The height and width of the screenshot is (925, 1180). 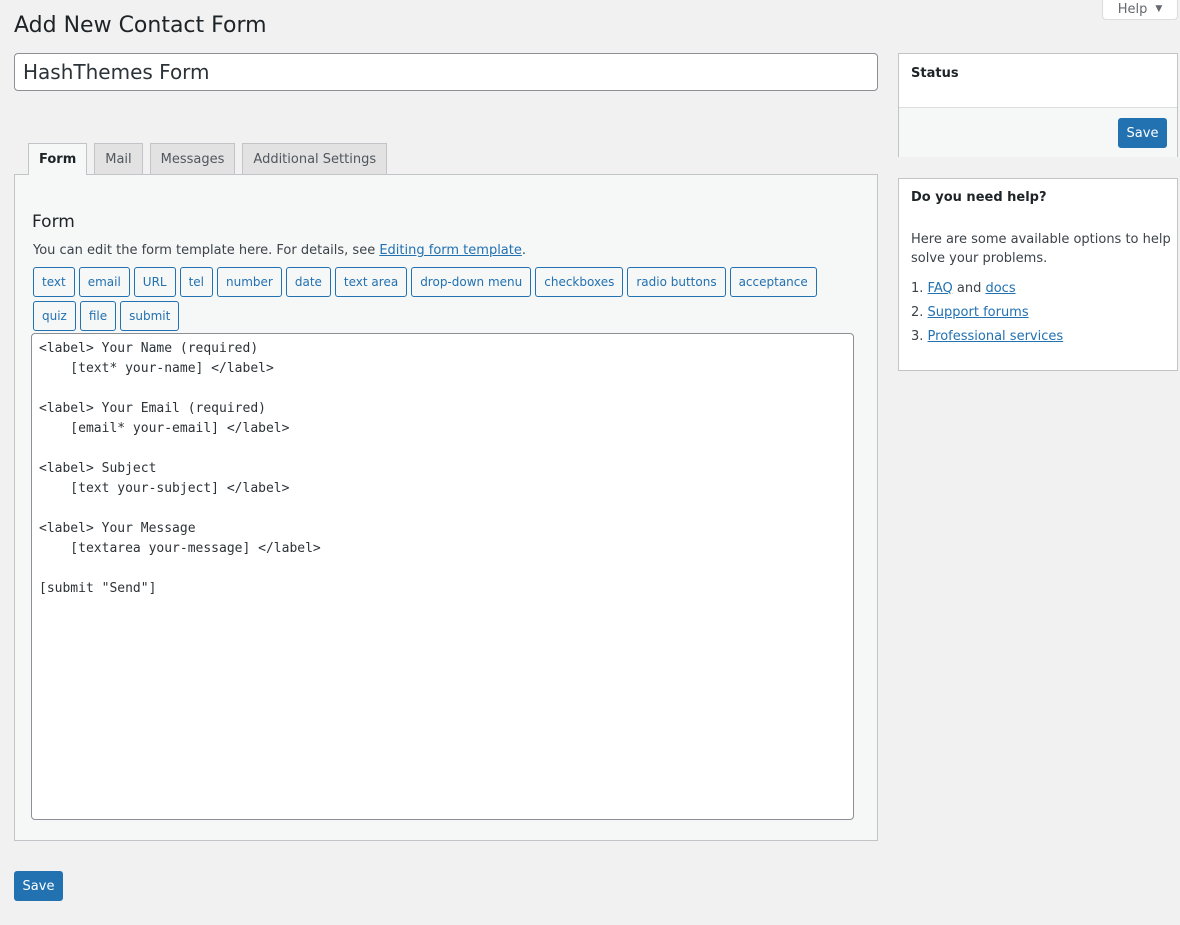 I want to click on help-tab-label: Help, so click(x=1132, y=9).